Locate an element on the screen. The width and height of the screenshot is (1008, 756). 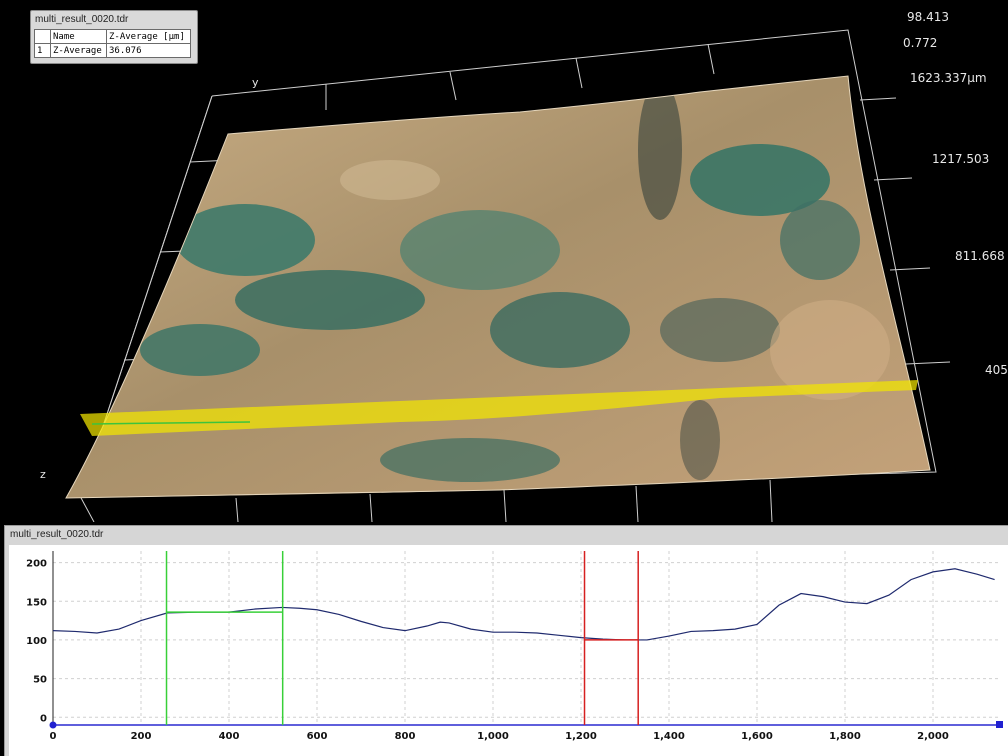
x-tick-label: 800 is located at coordinates (405, 736).